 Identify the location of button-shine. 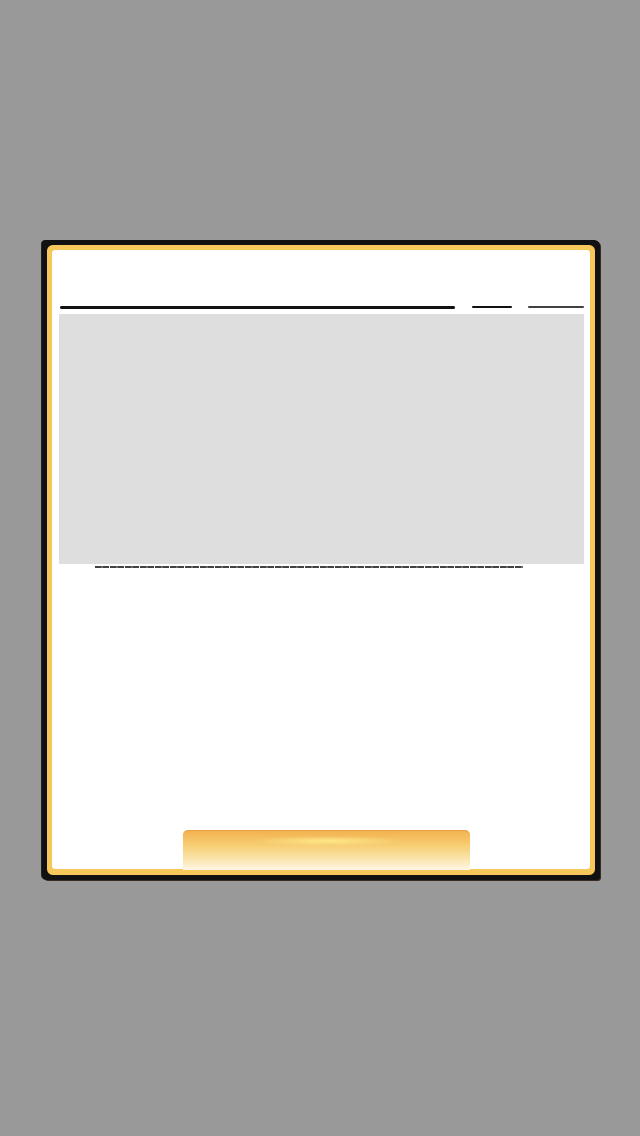
(328, 841).